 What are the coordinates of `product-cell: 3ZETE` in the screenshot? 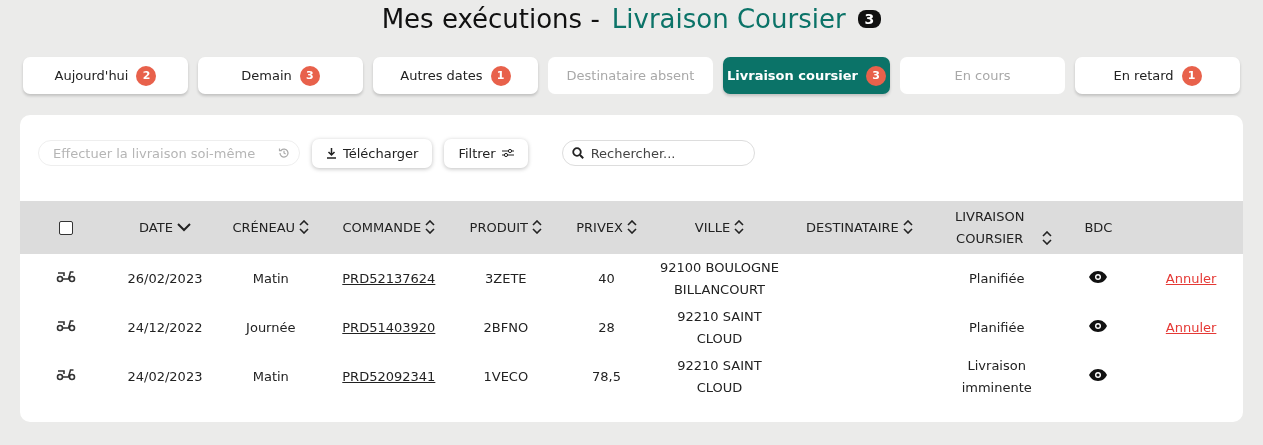 It's located at (506, 278).